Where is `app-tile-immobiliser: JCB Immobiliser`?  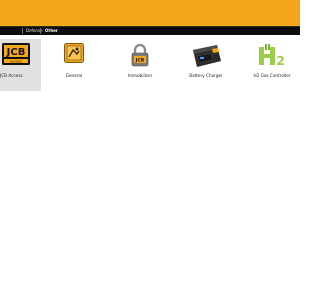
app-tile-immobiliser: JCB Immobiliser is located at coordinates (140, 65).